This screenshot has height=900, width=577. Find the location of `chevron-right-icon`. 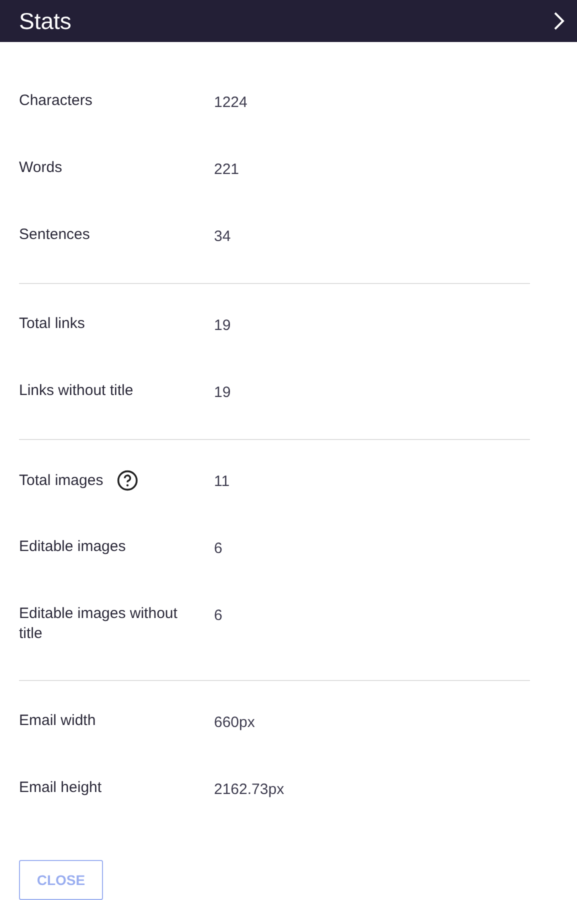

chevron-right-icon is located at coordinates (559, 21).